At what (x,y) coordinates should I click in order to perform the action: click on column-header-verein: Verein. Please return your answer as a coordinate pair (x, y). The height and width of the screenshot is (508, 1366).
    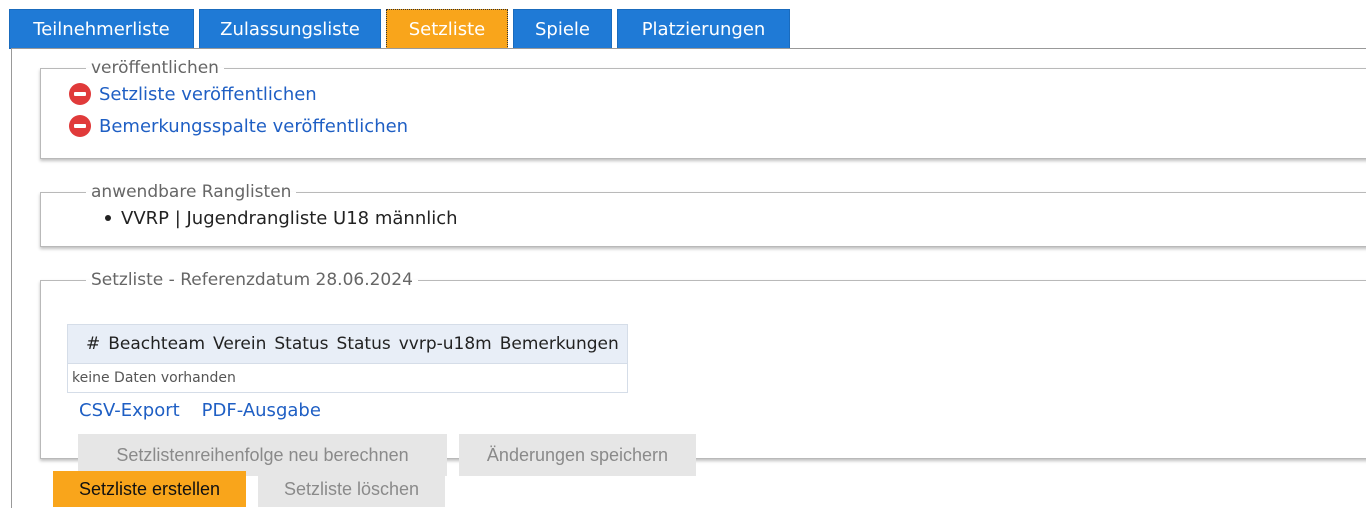
    Looking at the image, I should click on (240, 344).